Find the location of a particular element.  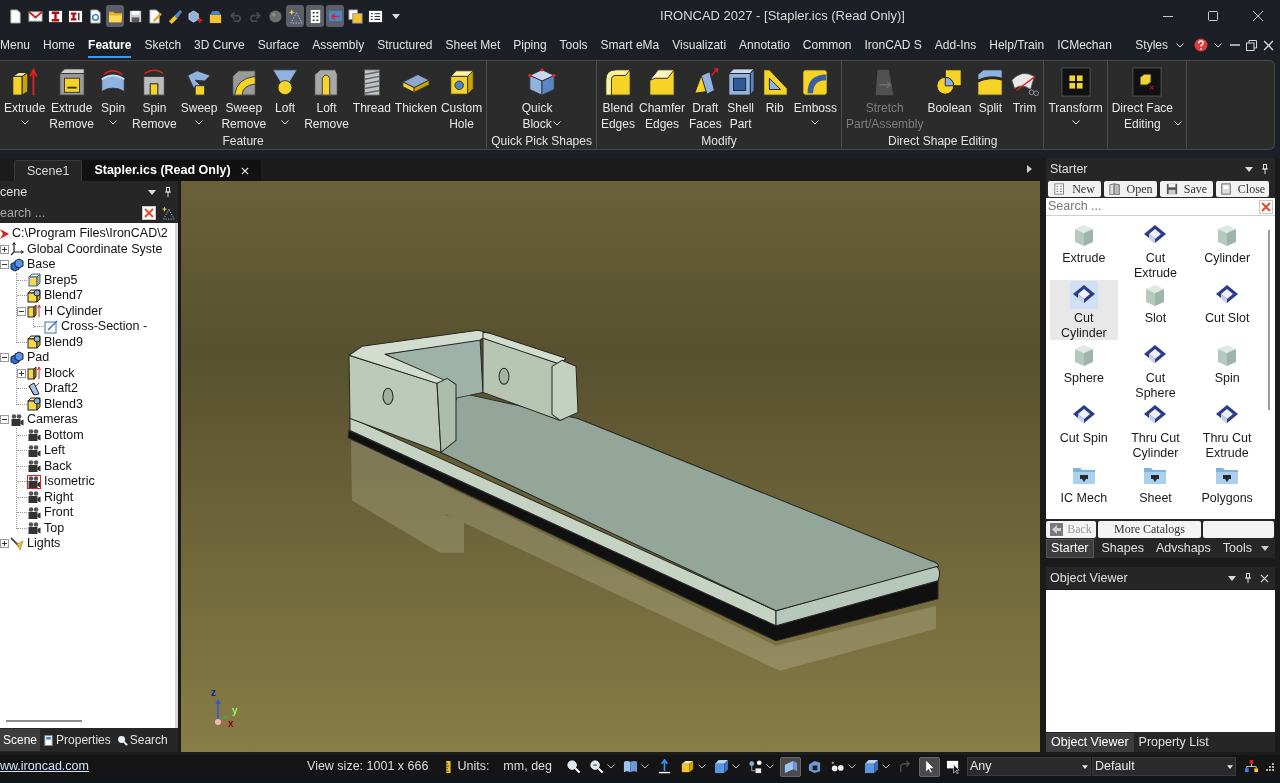

tree-item: Draft2 is located at coordinates (61, 389).